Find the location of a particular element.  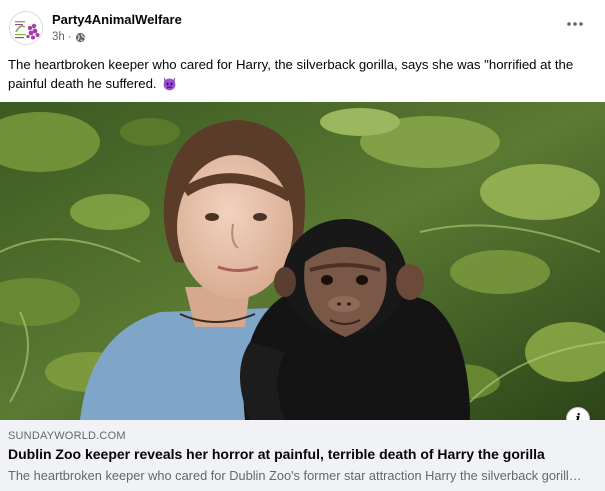

more-options-button is located at coordinates (575, 24).